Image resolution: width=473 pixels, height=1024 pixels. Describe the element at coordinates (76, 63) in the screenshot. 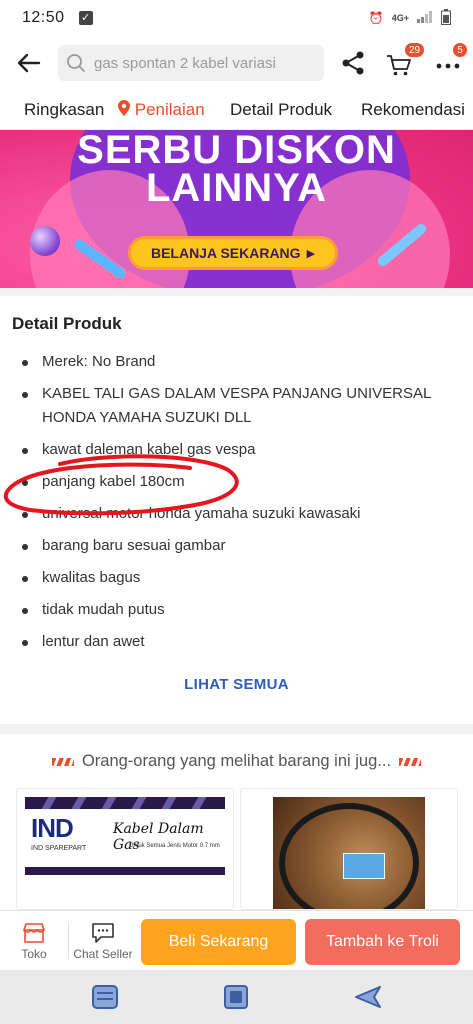

I see `search-icon` at that location.